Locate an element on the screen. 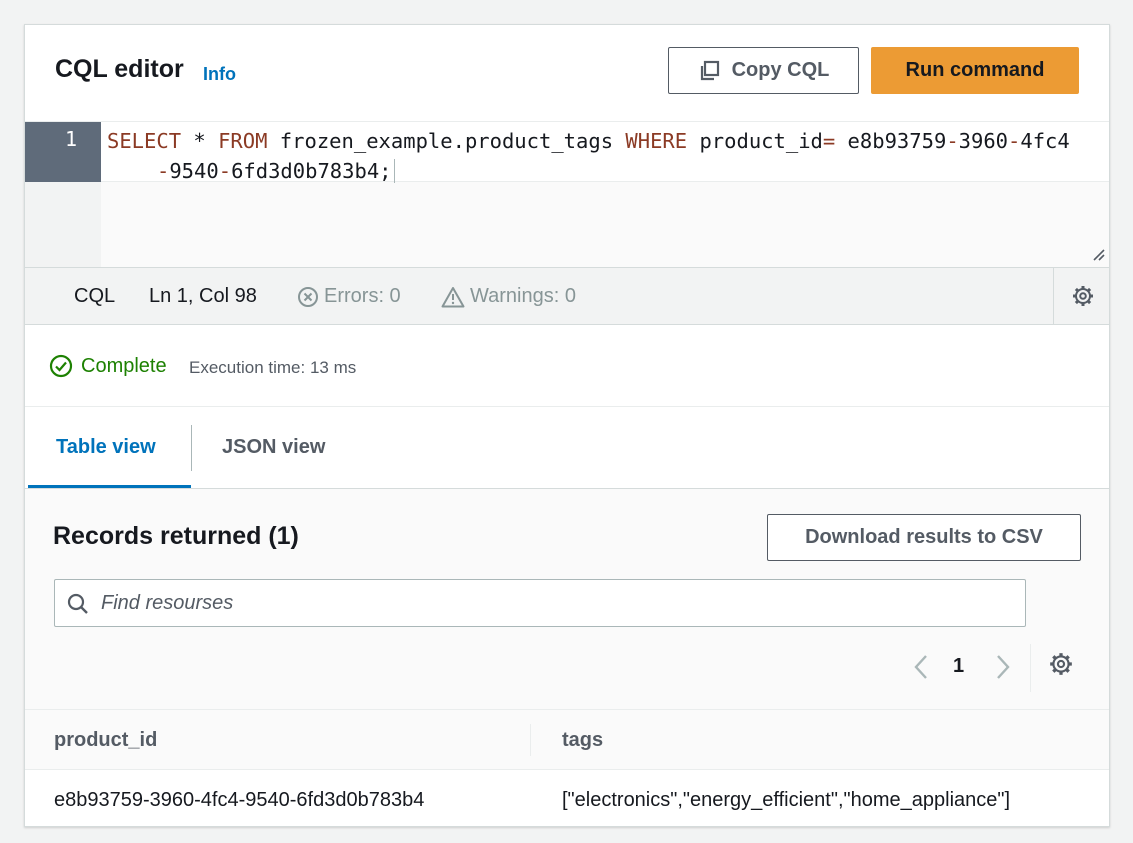 This screenshot has height=843, width=1133. copy-cql-button: Copy CQL is located at coordinates (763, 70).